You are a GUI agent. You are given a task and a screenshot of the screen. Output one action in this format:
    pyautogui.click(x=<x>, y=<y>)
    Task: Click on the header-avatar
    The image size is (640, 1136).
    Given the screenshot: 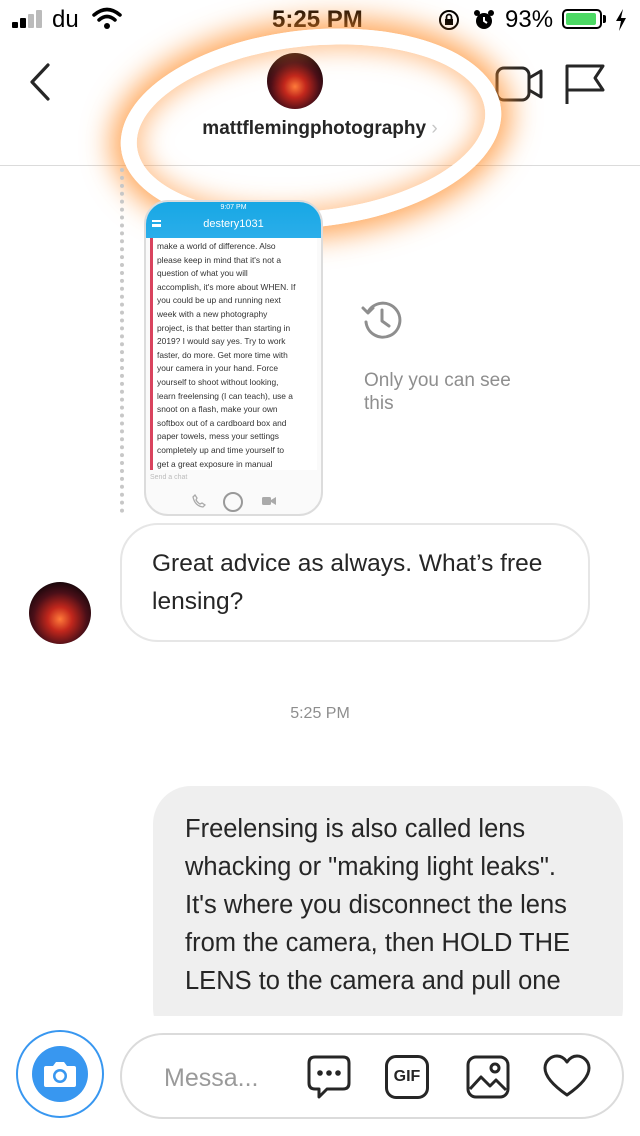 What is the action you would take?
    pyautogui.click(x=295, y=81)
    